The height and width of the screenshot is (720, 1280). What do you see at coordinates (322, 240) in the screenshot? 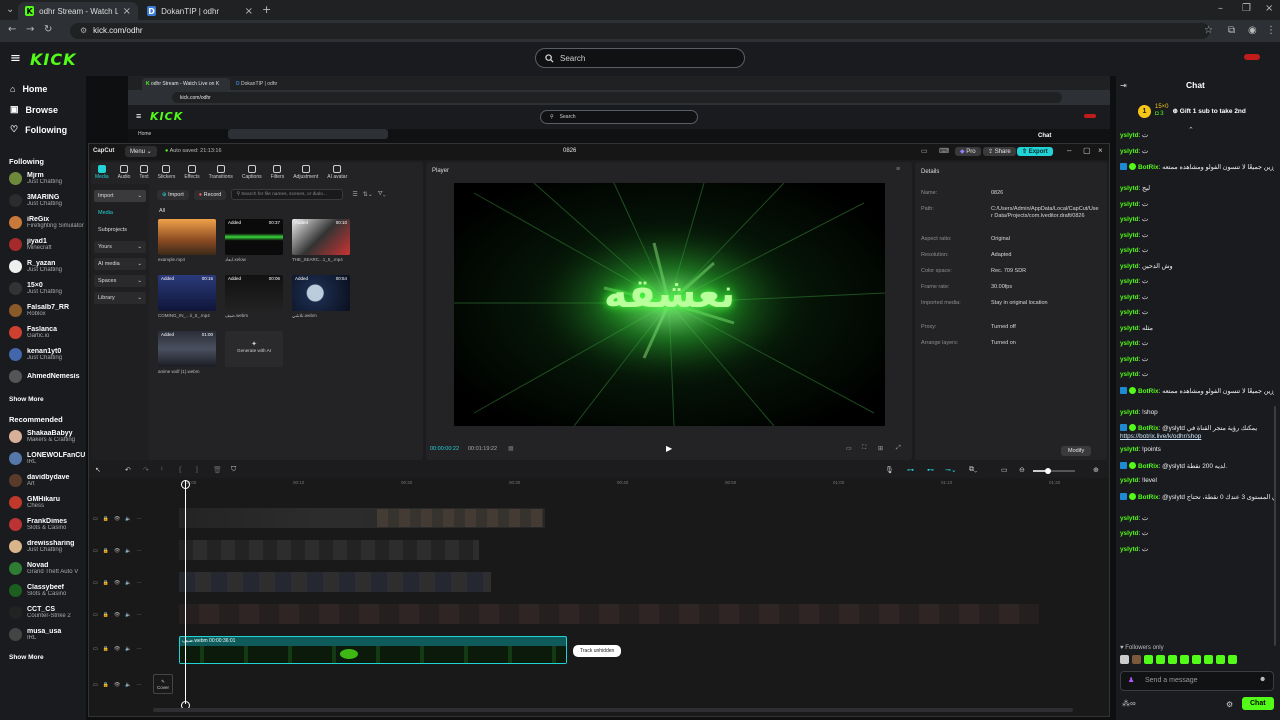
I see `media-card: Added 00:10 THE_SEARC...1_5_.mp4` at bounding box center [322, 240].